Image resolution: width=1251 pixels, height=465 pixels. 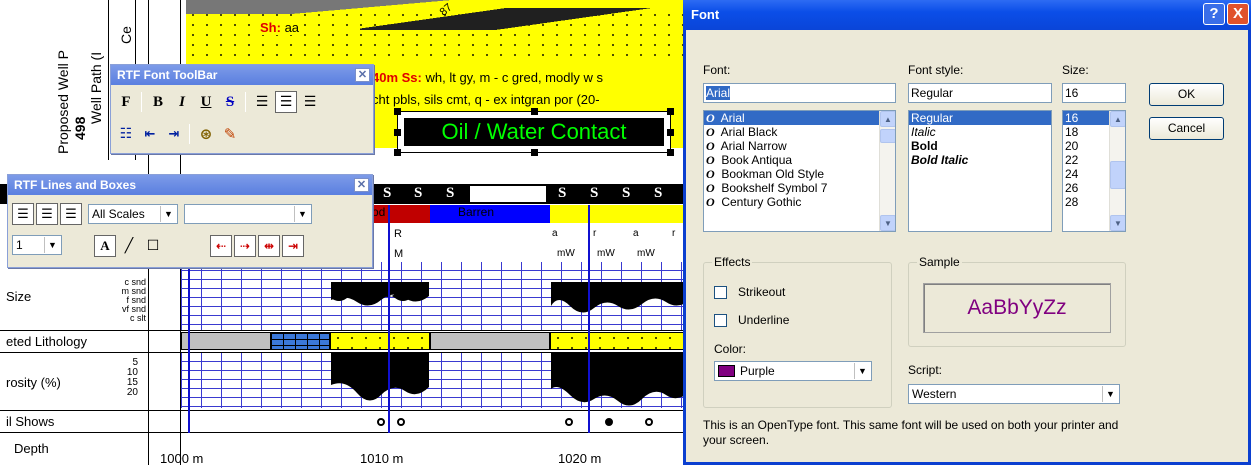 What do you see at coordinates (580, 458) in the screenshot?
I see `depth-1020: 1020 m` at bounding box center [580, 458].